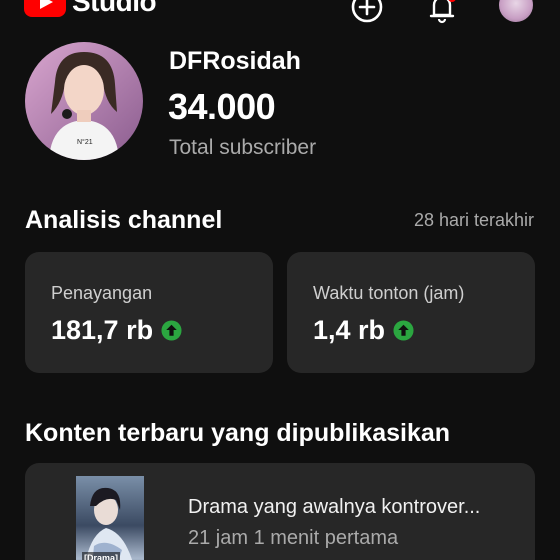 Image resolution: width=560 pixels, height=560 pixels. Describe the element at coordinates (293, 538) in the screenshot. I see `video-meta: 21 jam 1 menit pertama` at that location.